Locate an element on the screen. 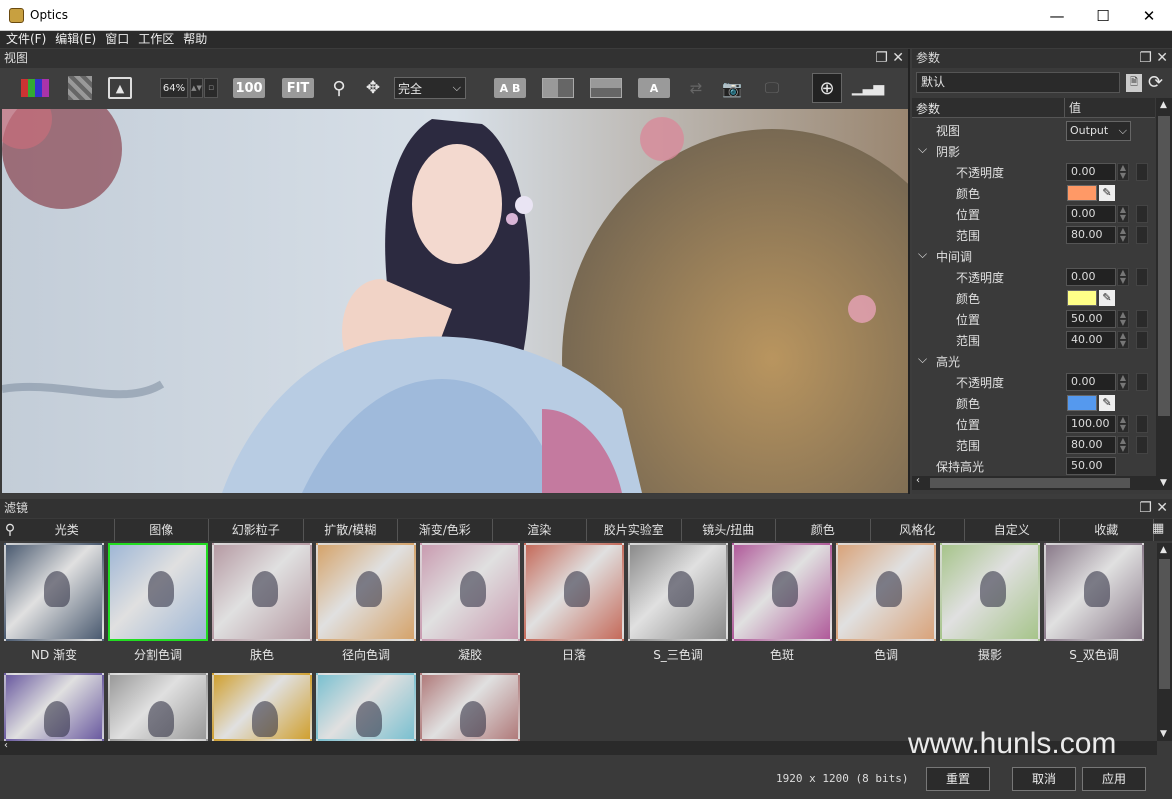  minimize-icon: — is located at coordinates (1057, 15).